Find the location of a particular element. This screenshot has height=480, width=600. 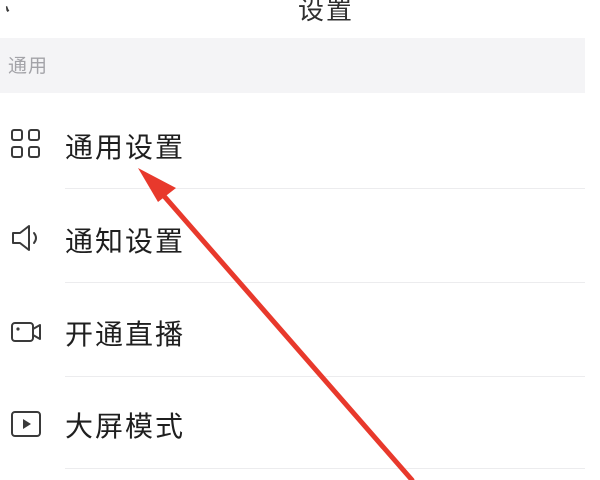

right-edge is located at coordinates (592, 259).